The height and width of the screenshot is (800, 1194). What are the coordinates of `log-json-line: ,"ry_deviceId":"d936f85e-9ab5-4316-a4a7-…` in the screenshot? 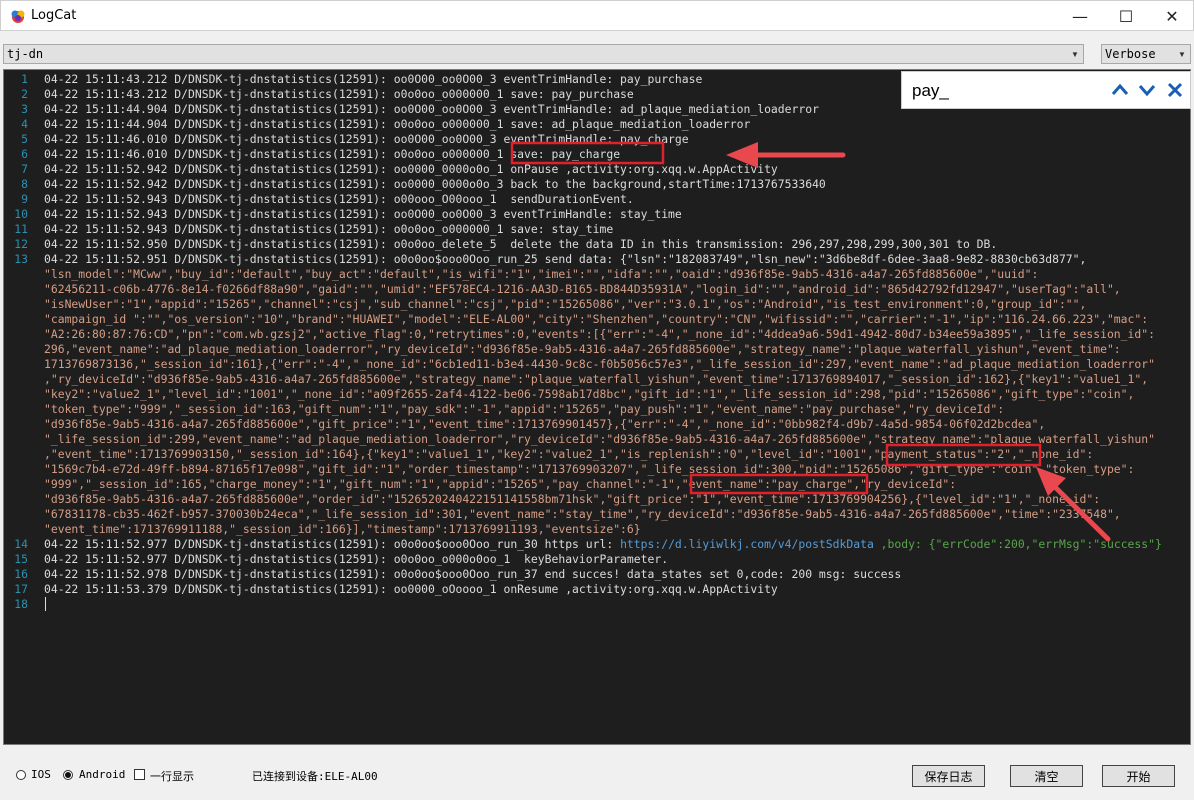 It's located at (596, 379).